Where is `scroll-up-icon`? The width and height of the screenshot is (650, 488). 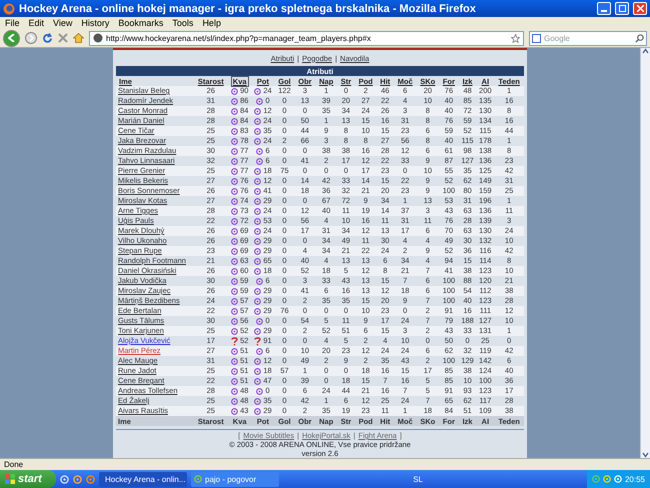
scroll-up-icon is located at coordinates (645, 51).